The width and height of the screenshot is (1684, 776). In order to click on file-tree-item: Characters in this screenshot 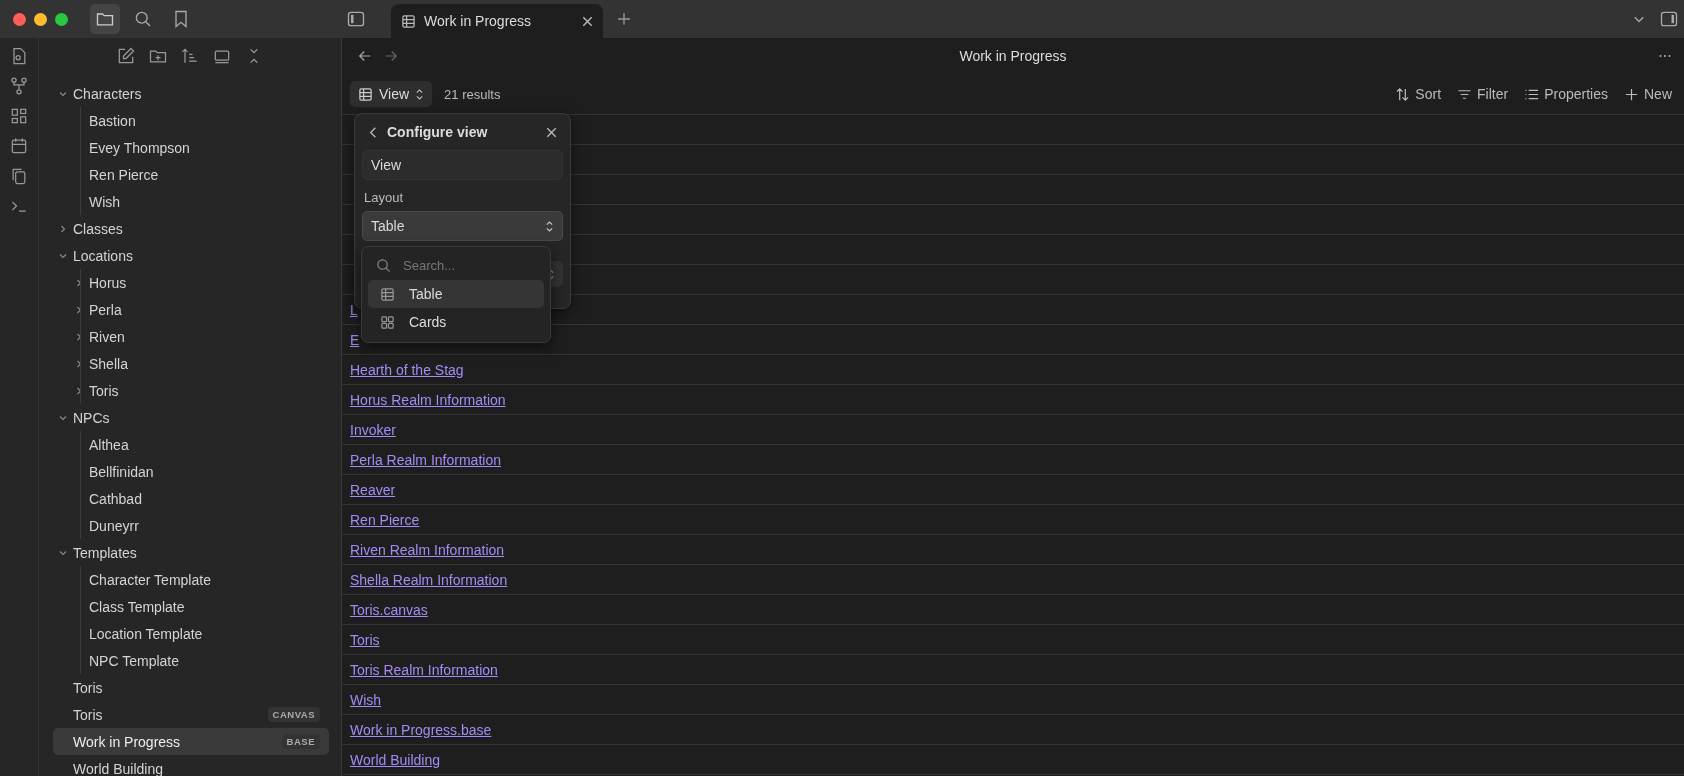, I will do `click(191, 93)`.